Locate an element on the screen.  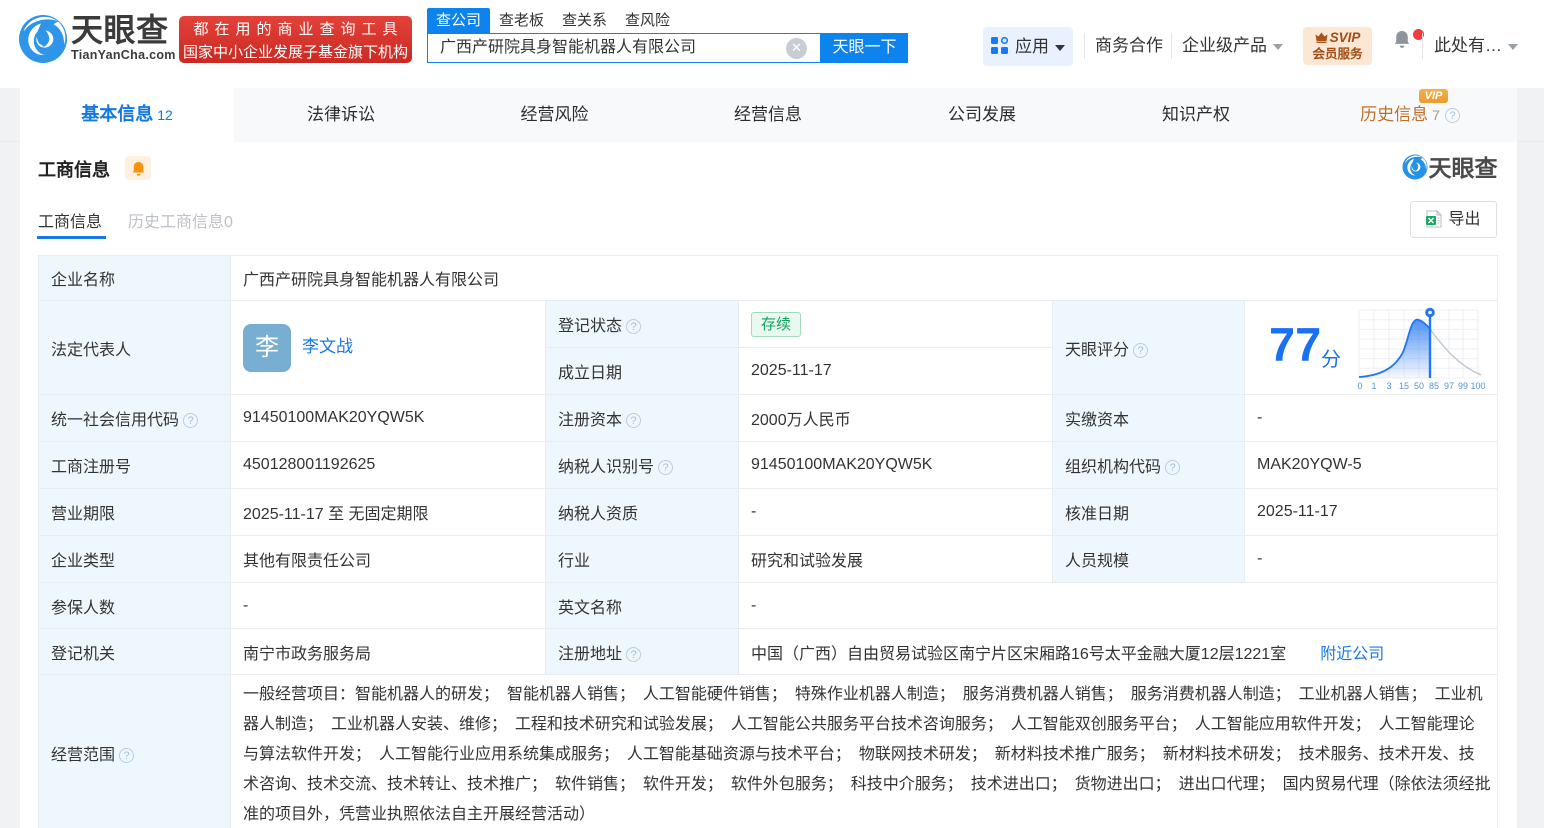
svg-text: 50 is located at coordinates (1419, 386).